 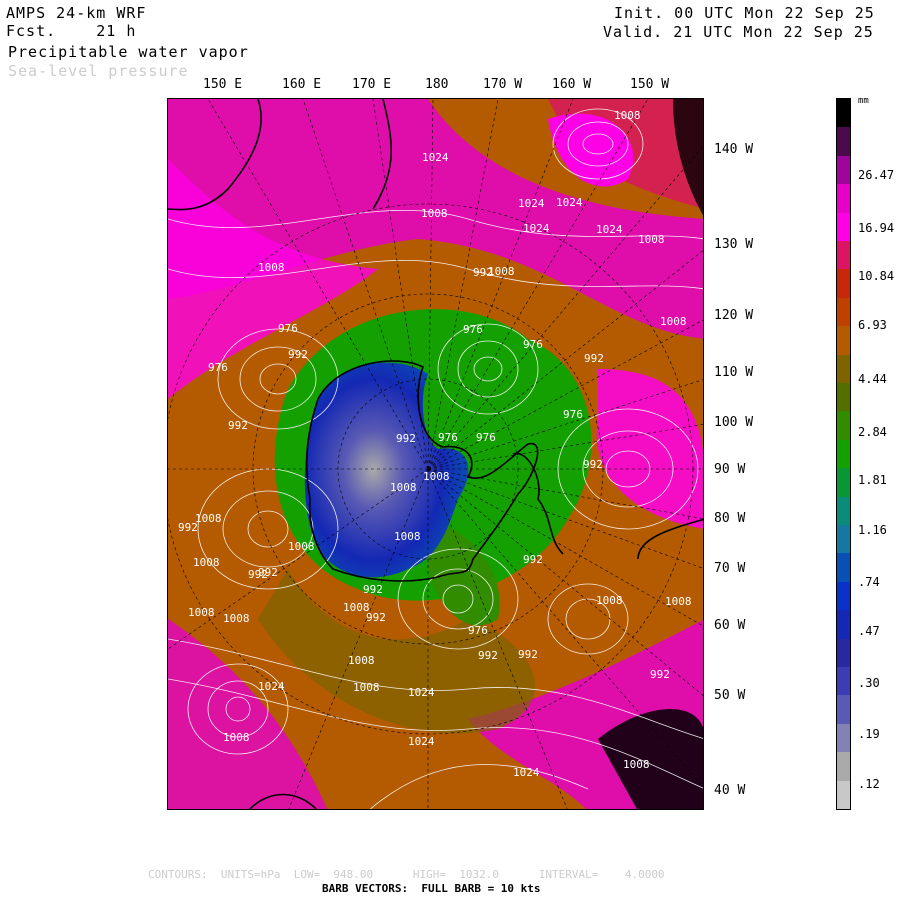 What do you see at coordinates (863, 101) in the screenshot?
I see `legend-units: mm` at bounding box center [863, 101].